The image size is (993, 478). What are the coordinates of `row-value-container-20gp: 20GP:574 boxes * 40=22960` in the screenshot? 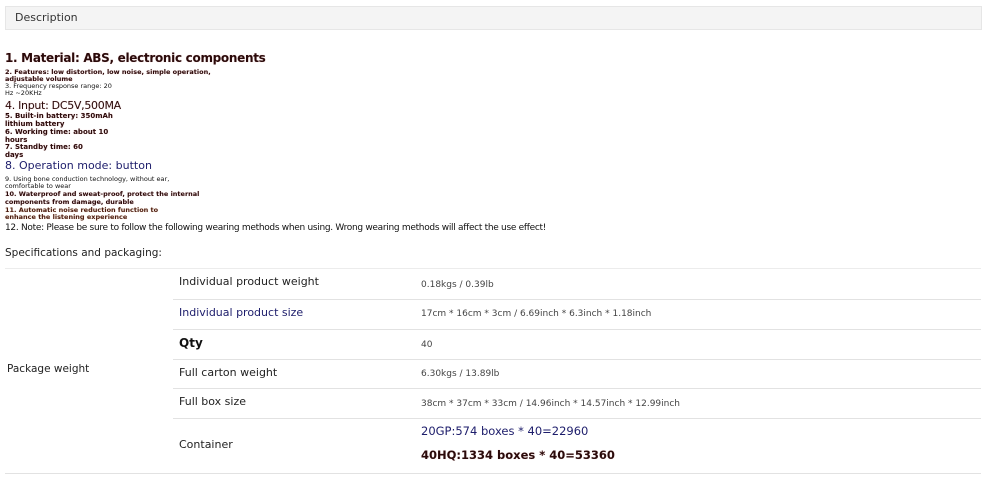 It's located at (505, 431).